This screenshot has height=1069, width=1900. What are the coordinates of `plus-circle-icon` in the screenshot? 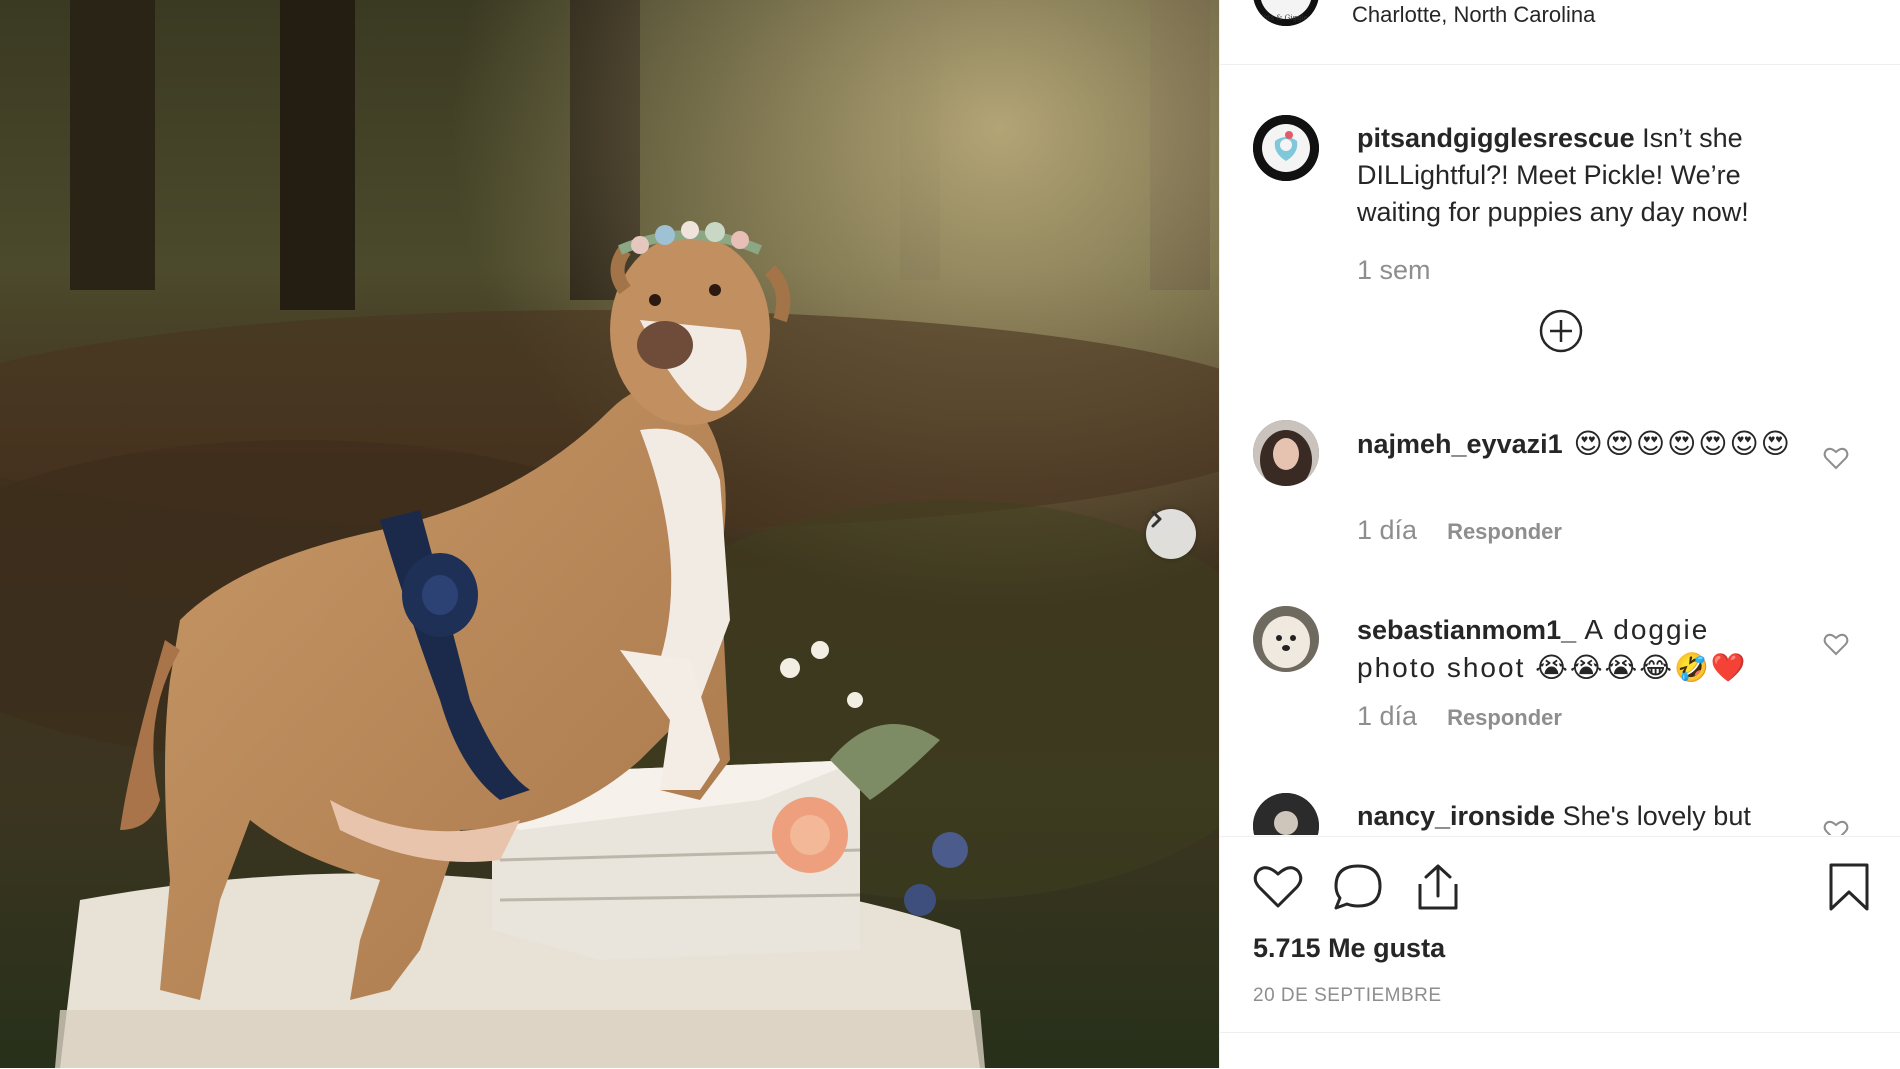 It's located at (1561, 331).